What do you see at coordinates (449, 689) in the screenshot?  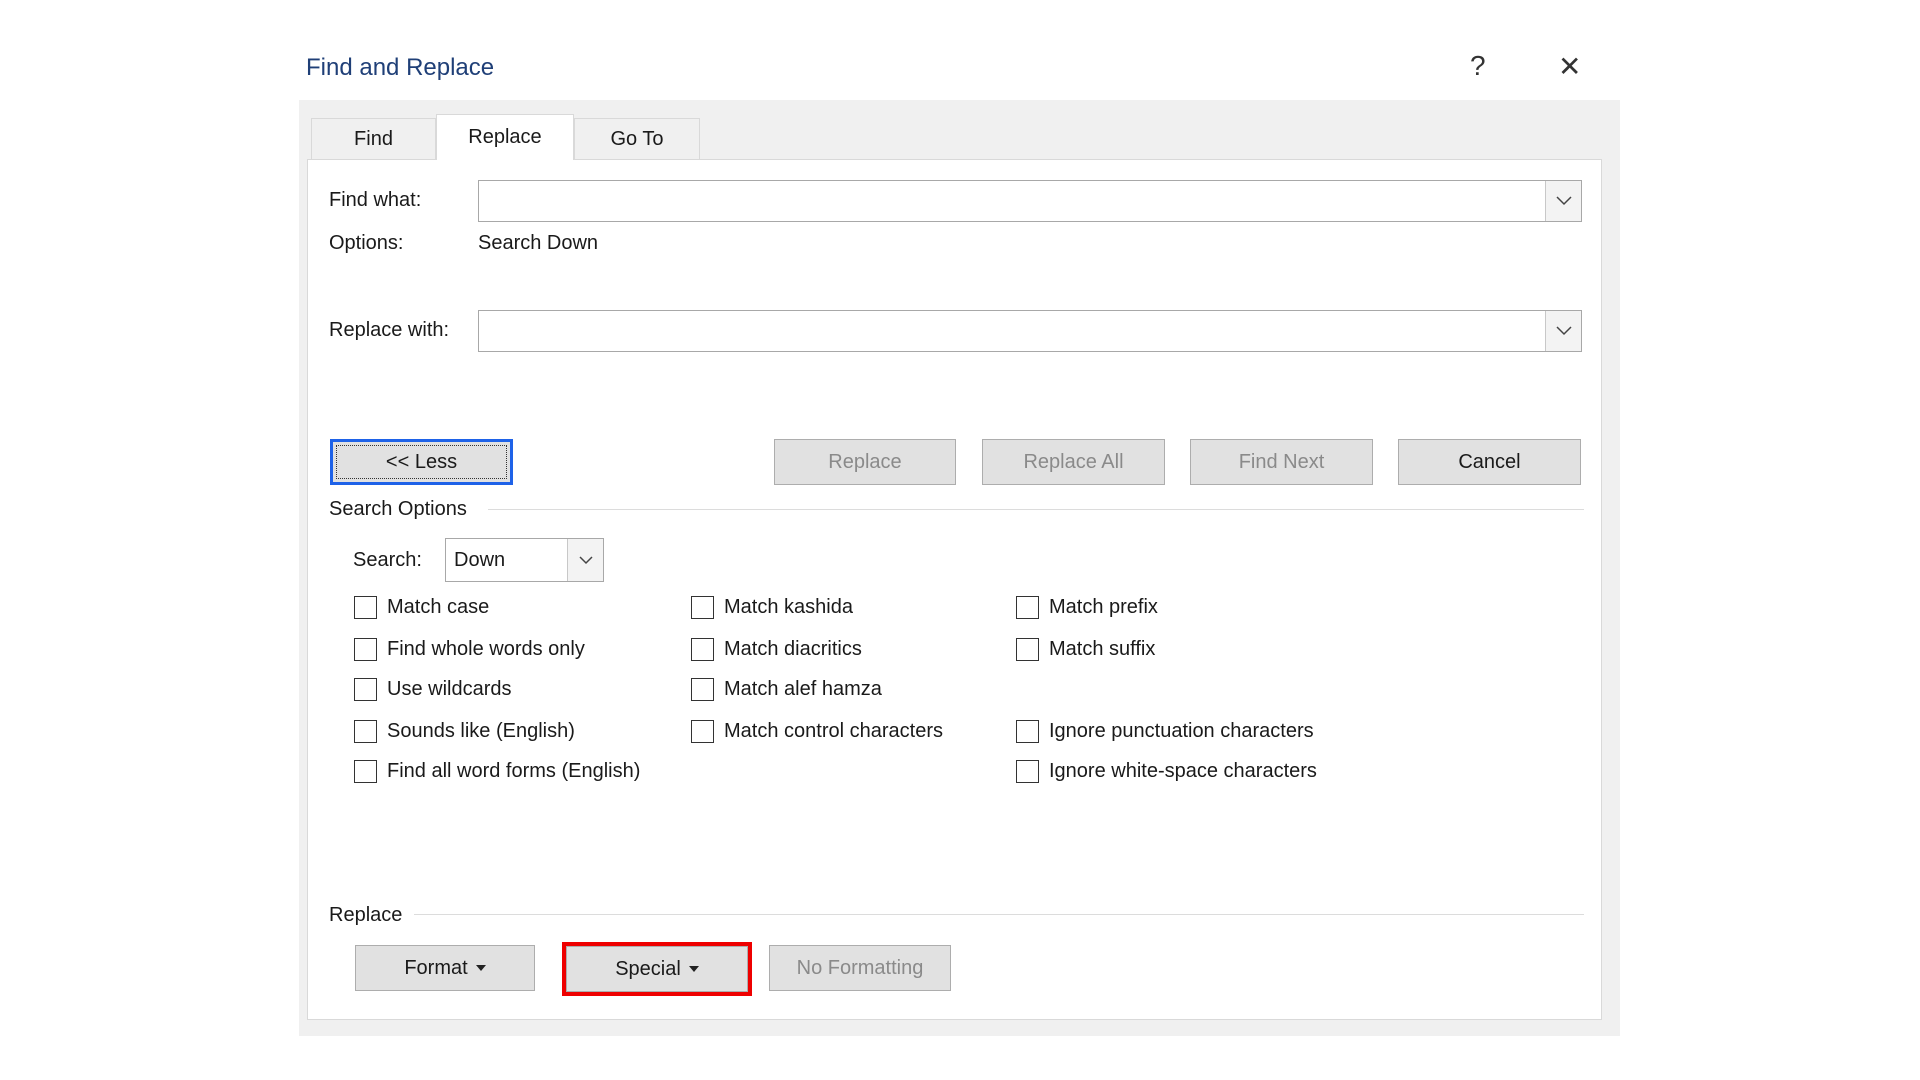 I see `checkbox-label: Use wildcards` at bounding box center [449, 689].